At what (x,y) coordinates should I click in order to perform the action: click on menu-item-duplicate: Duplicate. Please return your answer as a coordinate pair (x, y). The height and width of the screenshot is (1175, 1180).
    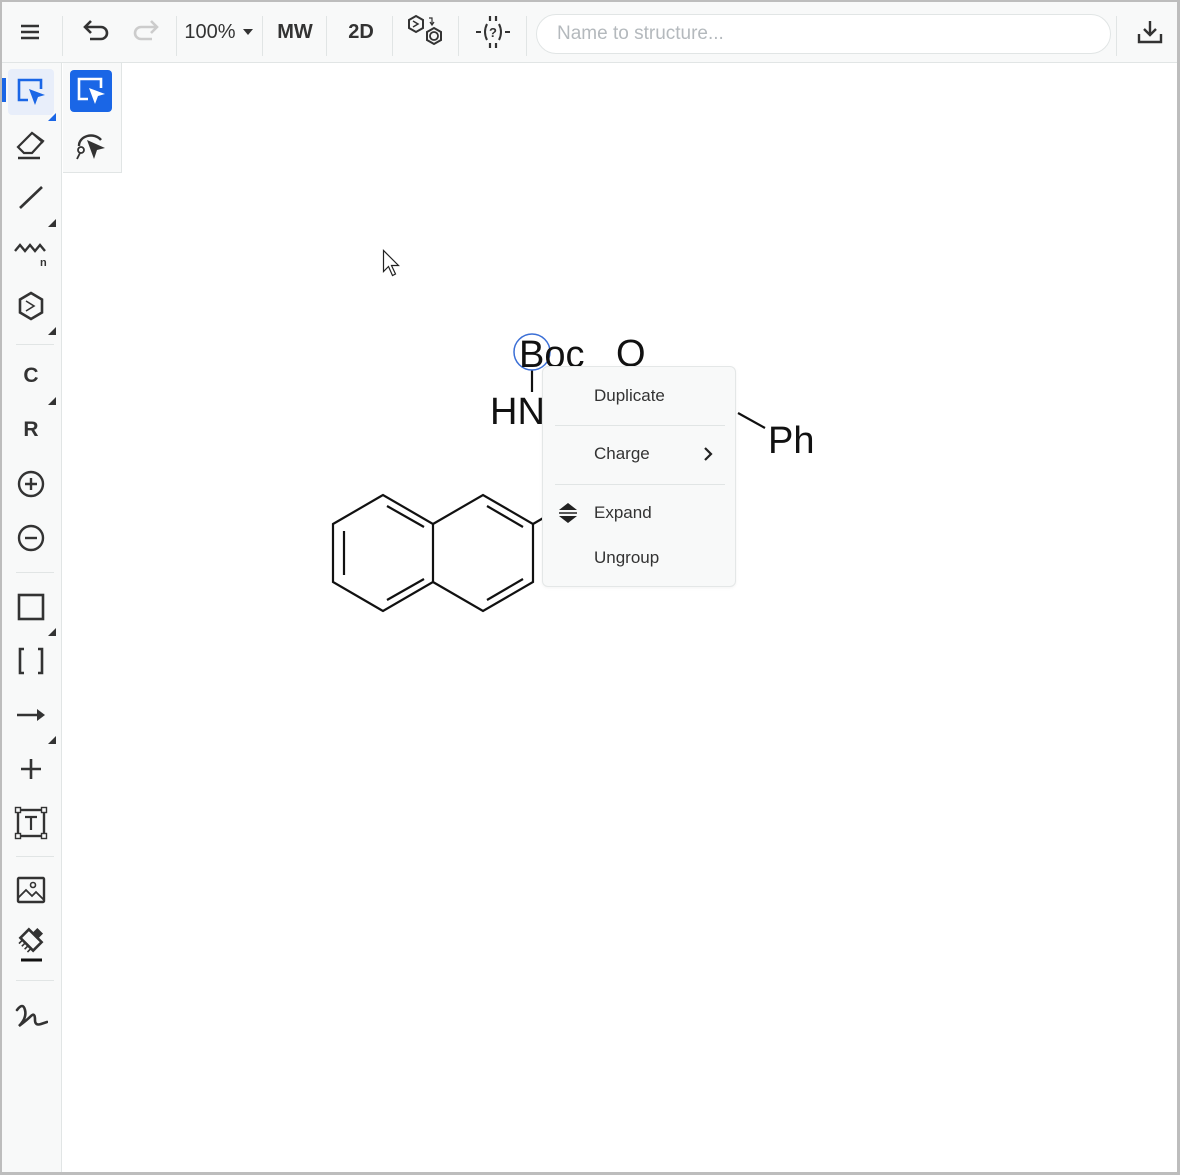
    Looking at the image, I should click on (639, 396).